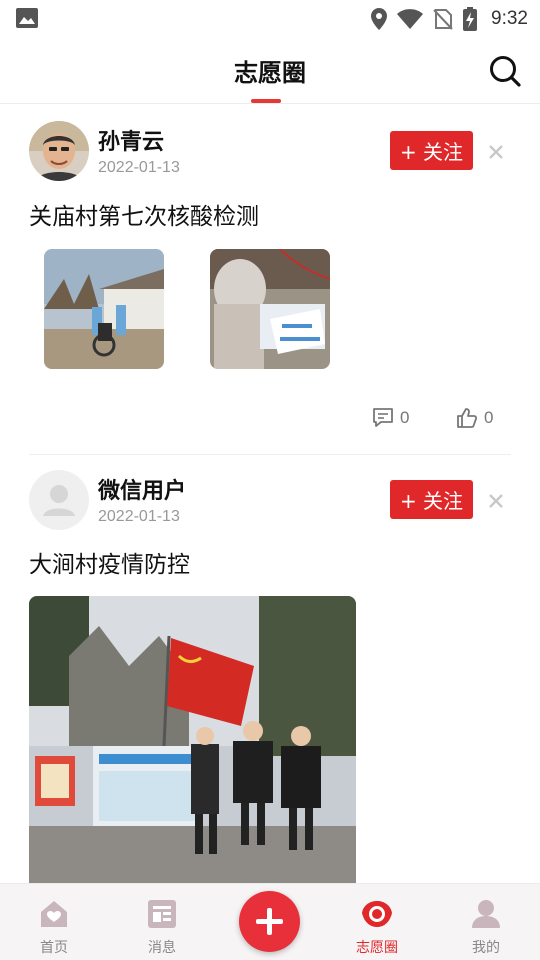  I want to click on status-bar: 9:32, so click(270, 19).